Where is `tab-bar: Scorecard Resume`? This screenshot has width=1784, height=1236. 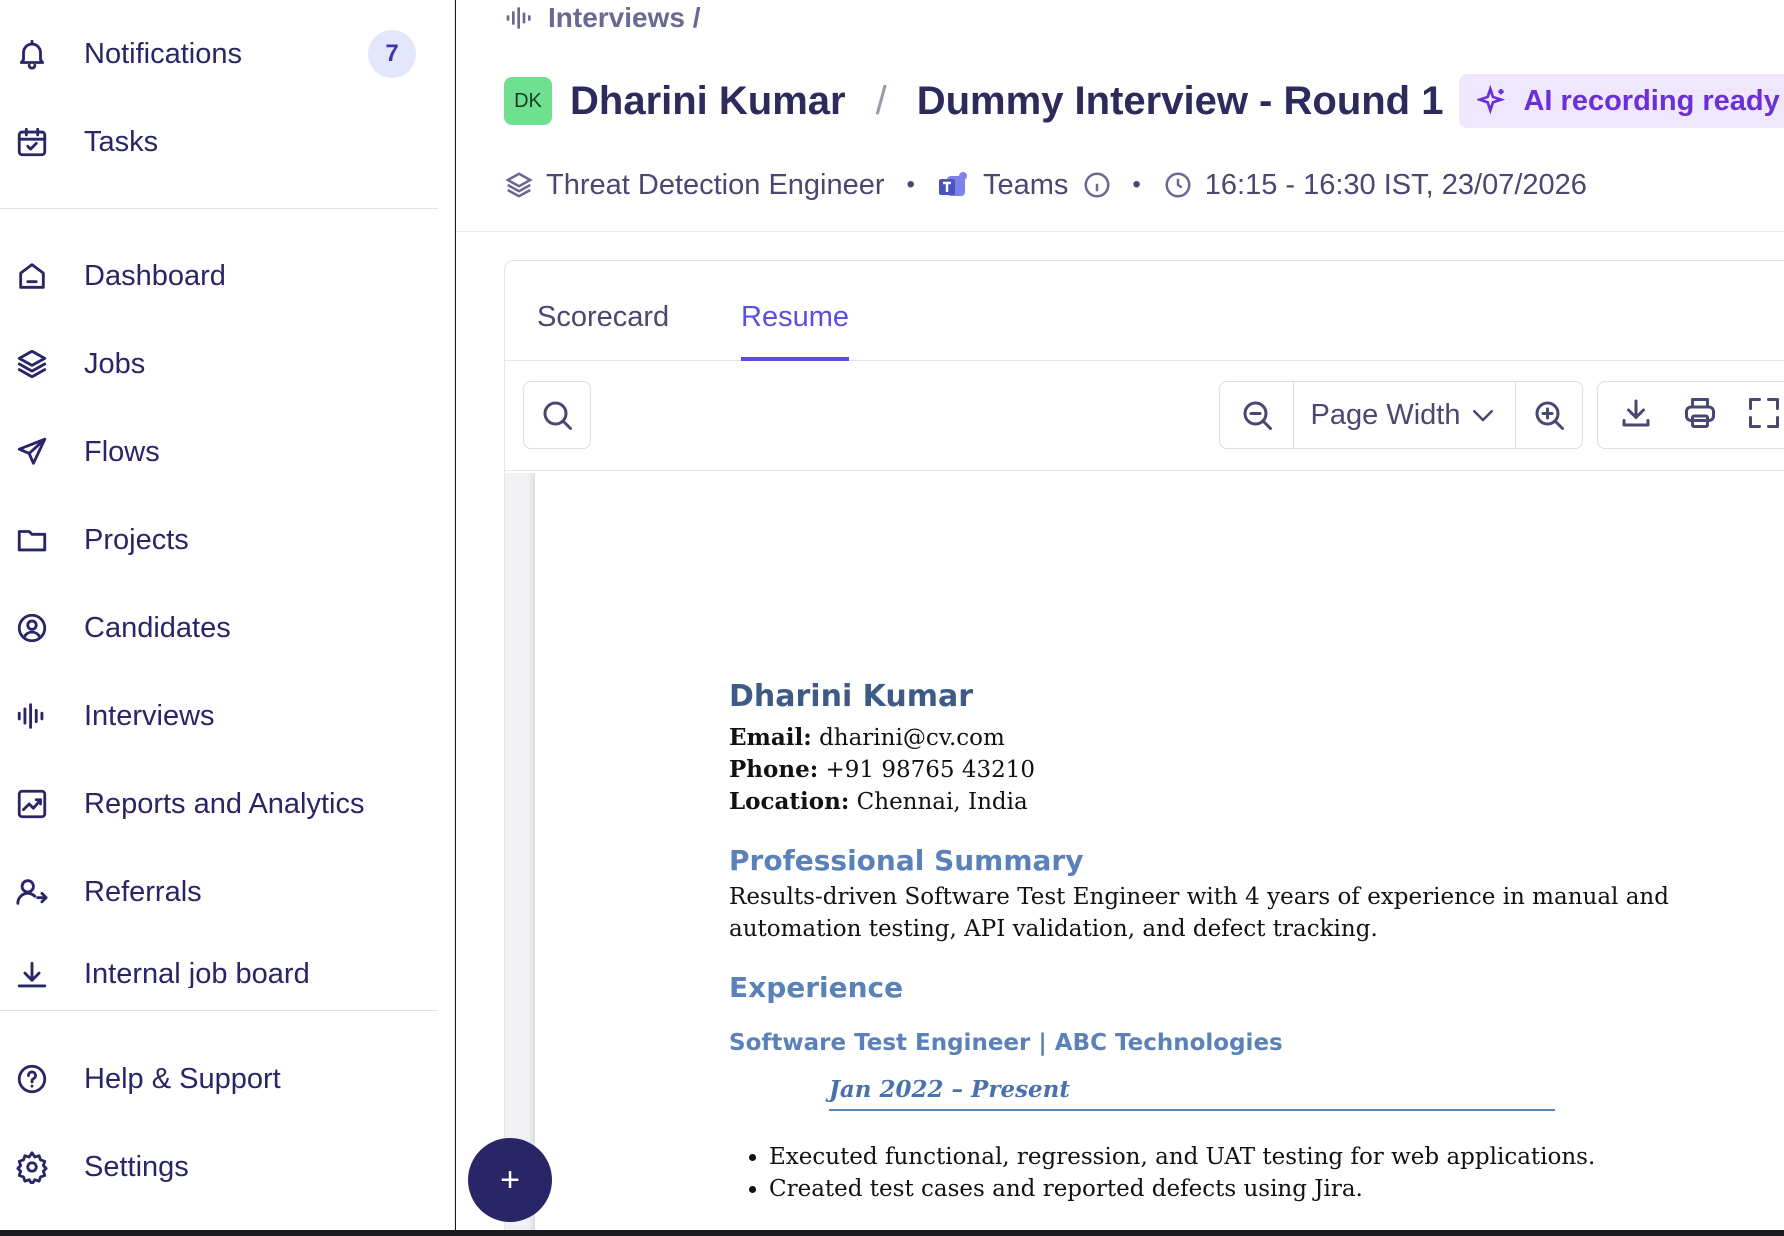
tab-bar: Scorecard Resume is located at coordinates (1144, 311).